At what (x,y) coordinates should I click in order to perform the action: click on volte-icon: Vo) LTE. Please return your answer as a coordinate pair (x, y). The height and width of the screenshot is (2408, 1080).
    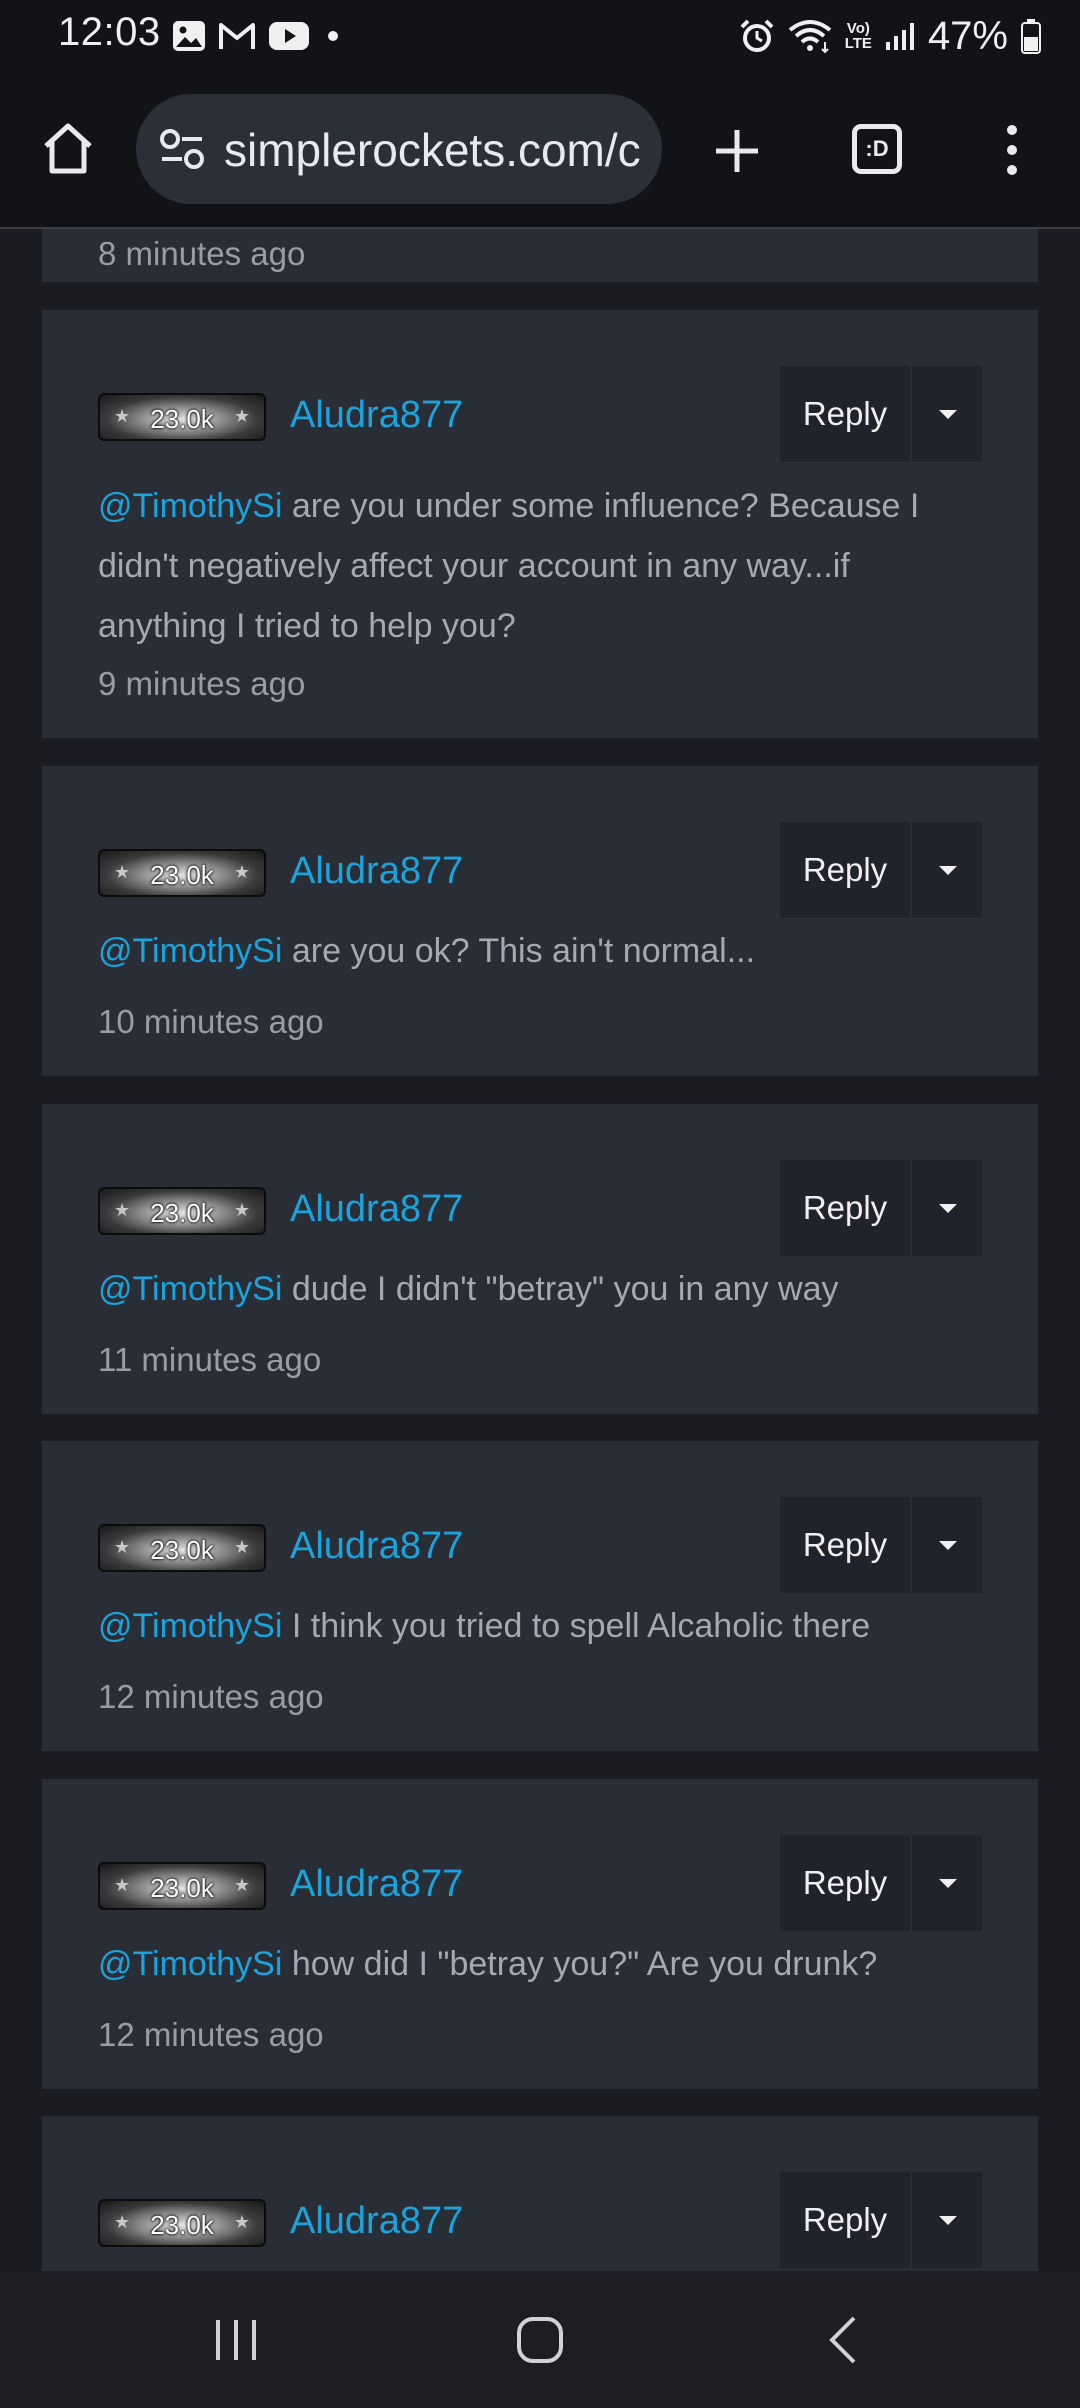
    Looking at the image, I should click on (858, 36).